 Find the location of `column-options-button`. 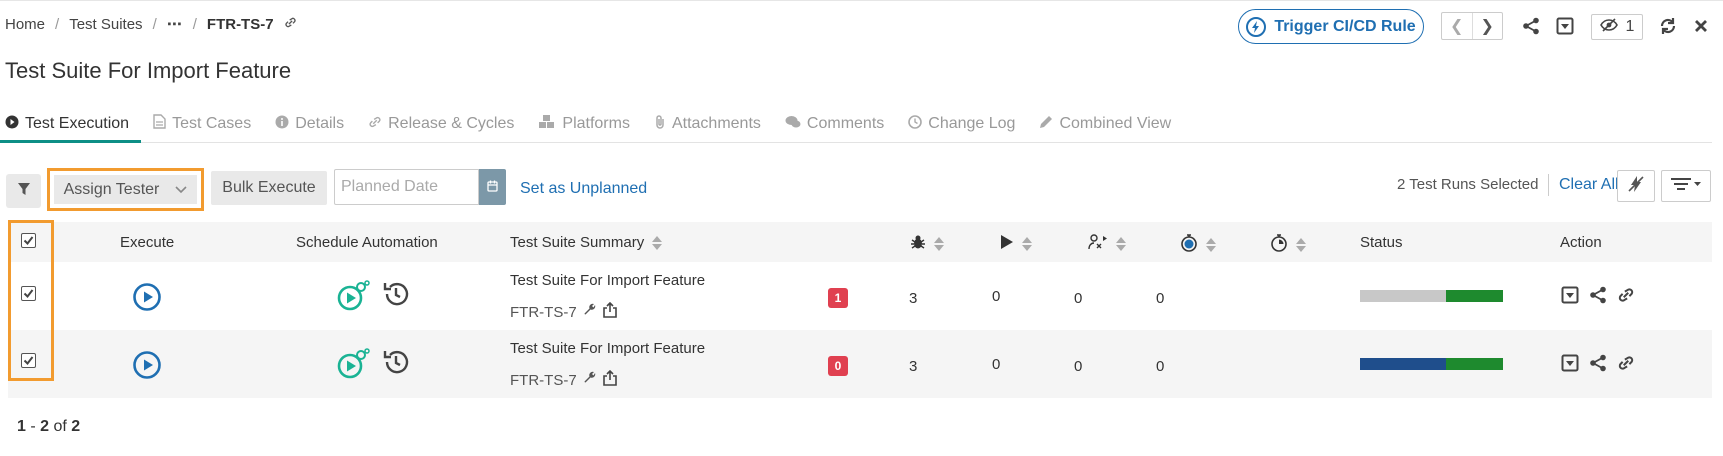

column-options-button is located at coordinates (1686, 186).